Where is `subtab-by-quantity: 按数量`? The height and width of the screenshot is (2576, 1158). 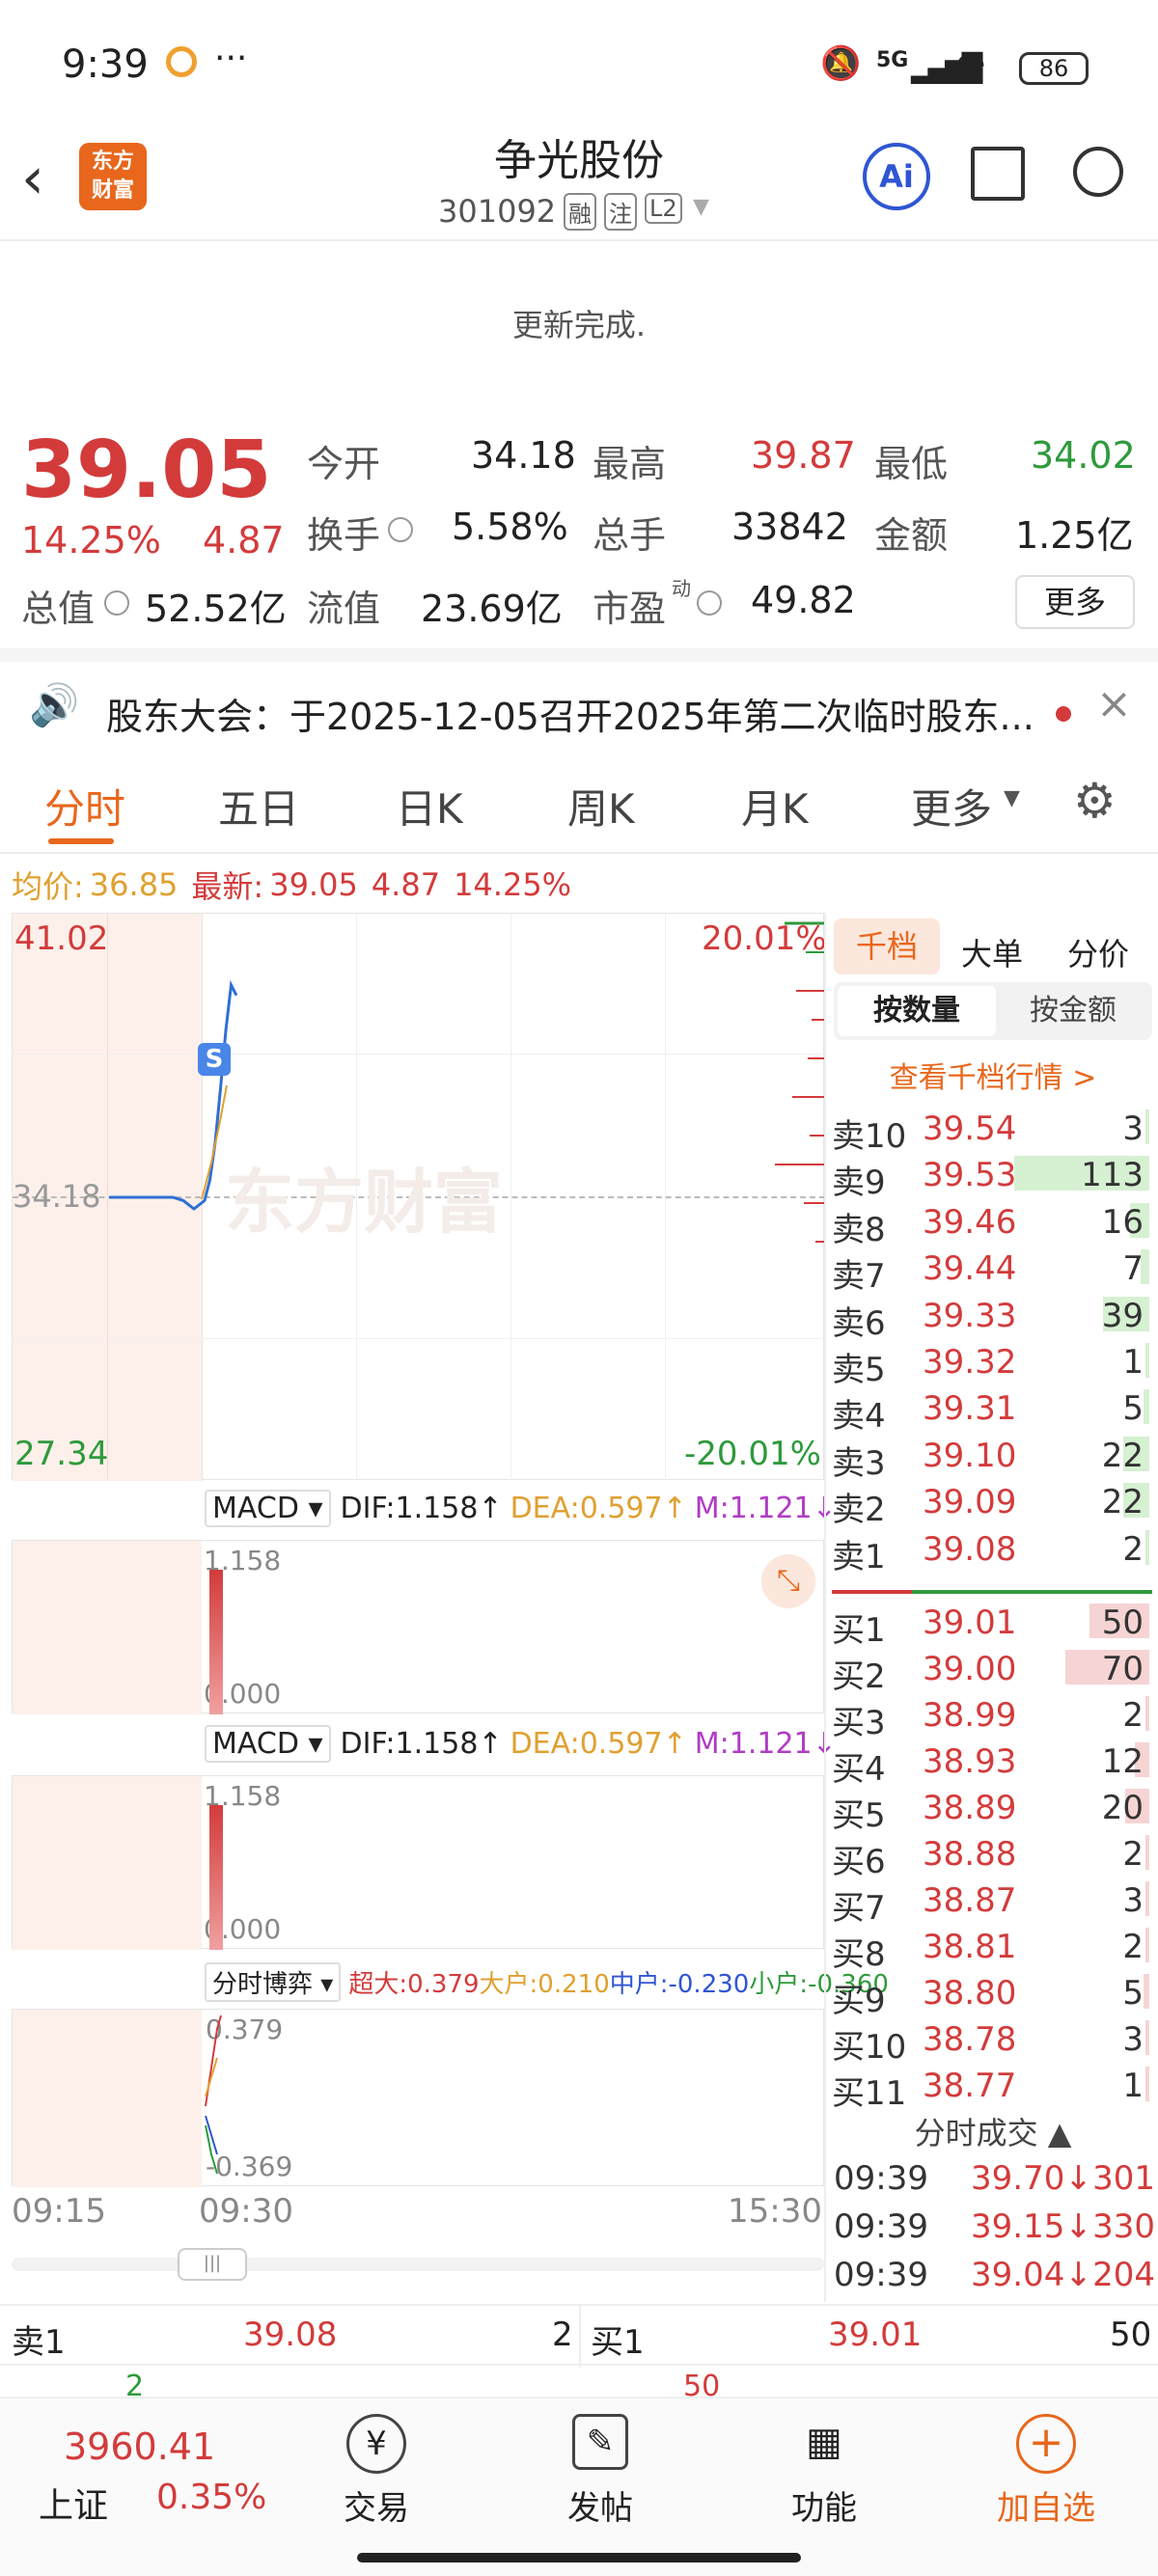 subtab-by-quantity: 按数量 is located at coordinates (917, 1011).